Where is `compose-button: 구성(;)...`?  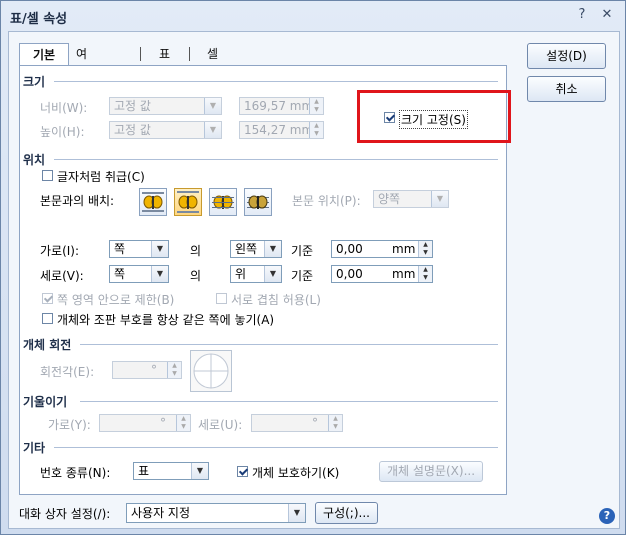 compose-button: 구성(;)... is located at coordinates (346, 513).